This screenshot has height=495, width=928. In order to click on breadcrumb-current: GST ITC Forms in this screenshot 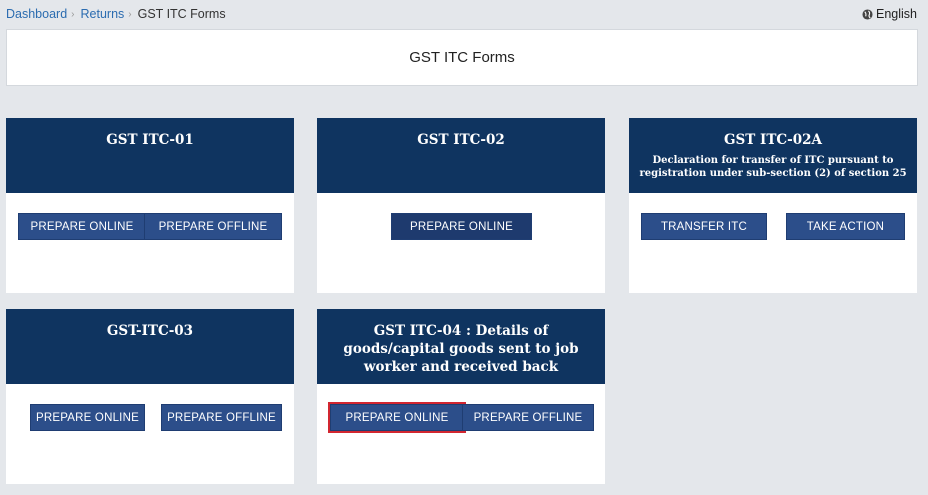, I will do `click(181, 14)`.